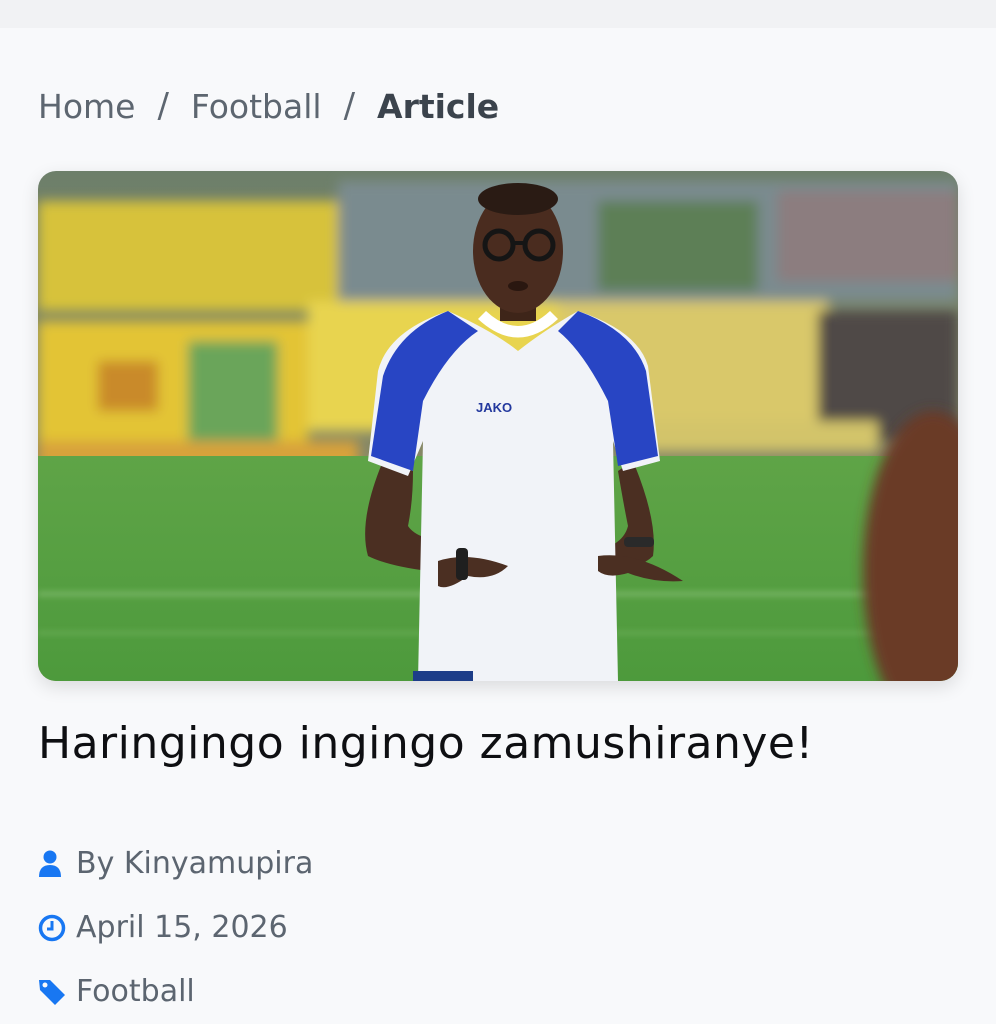  Describe the element at coordinates (52, 992) in the screenshot. I see `tag-icon` at that location.